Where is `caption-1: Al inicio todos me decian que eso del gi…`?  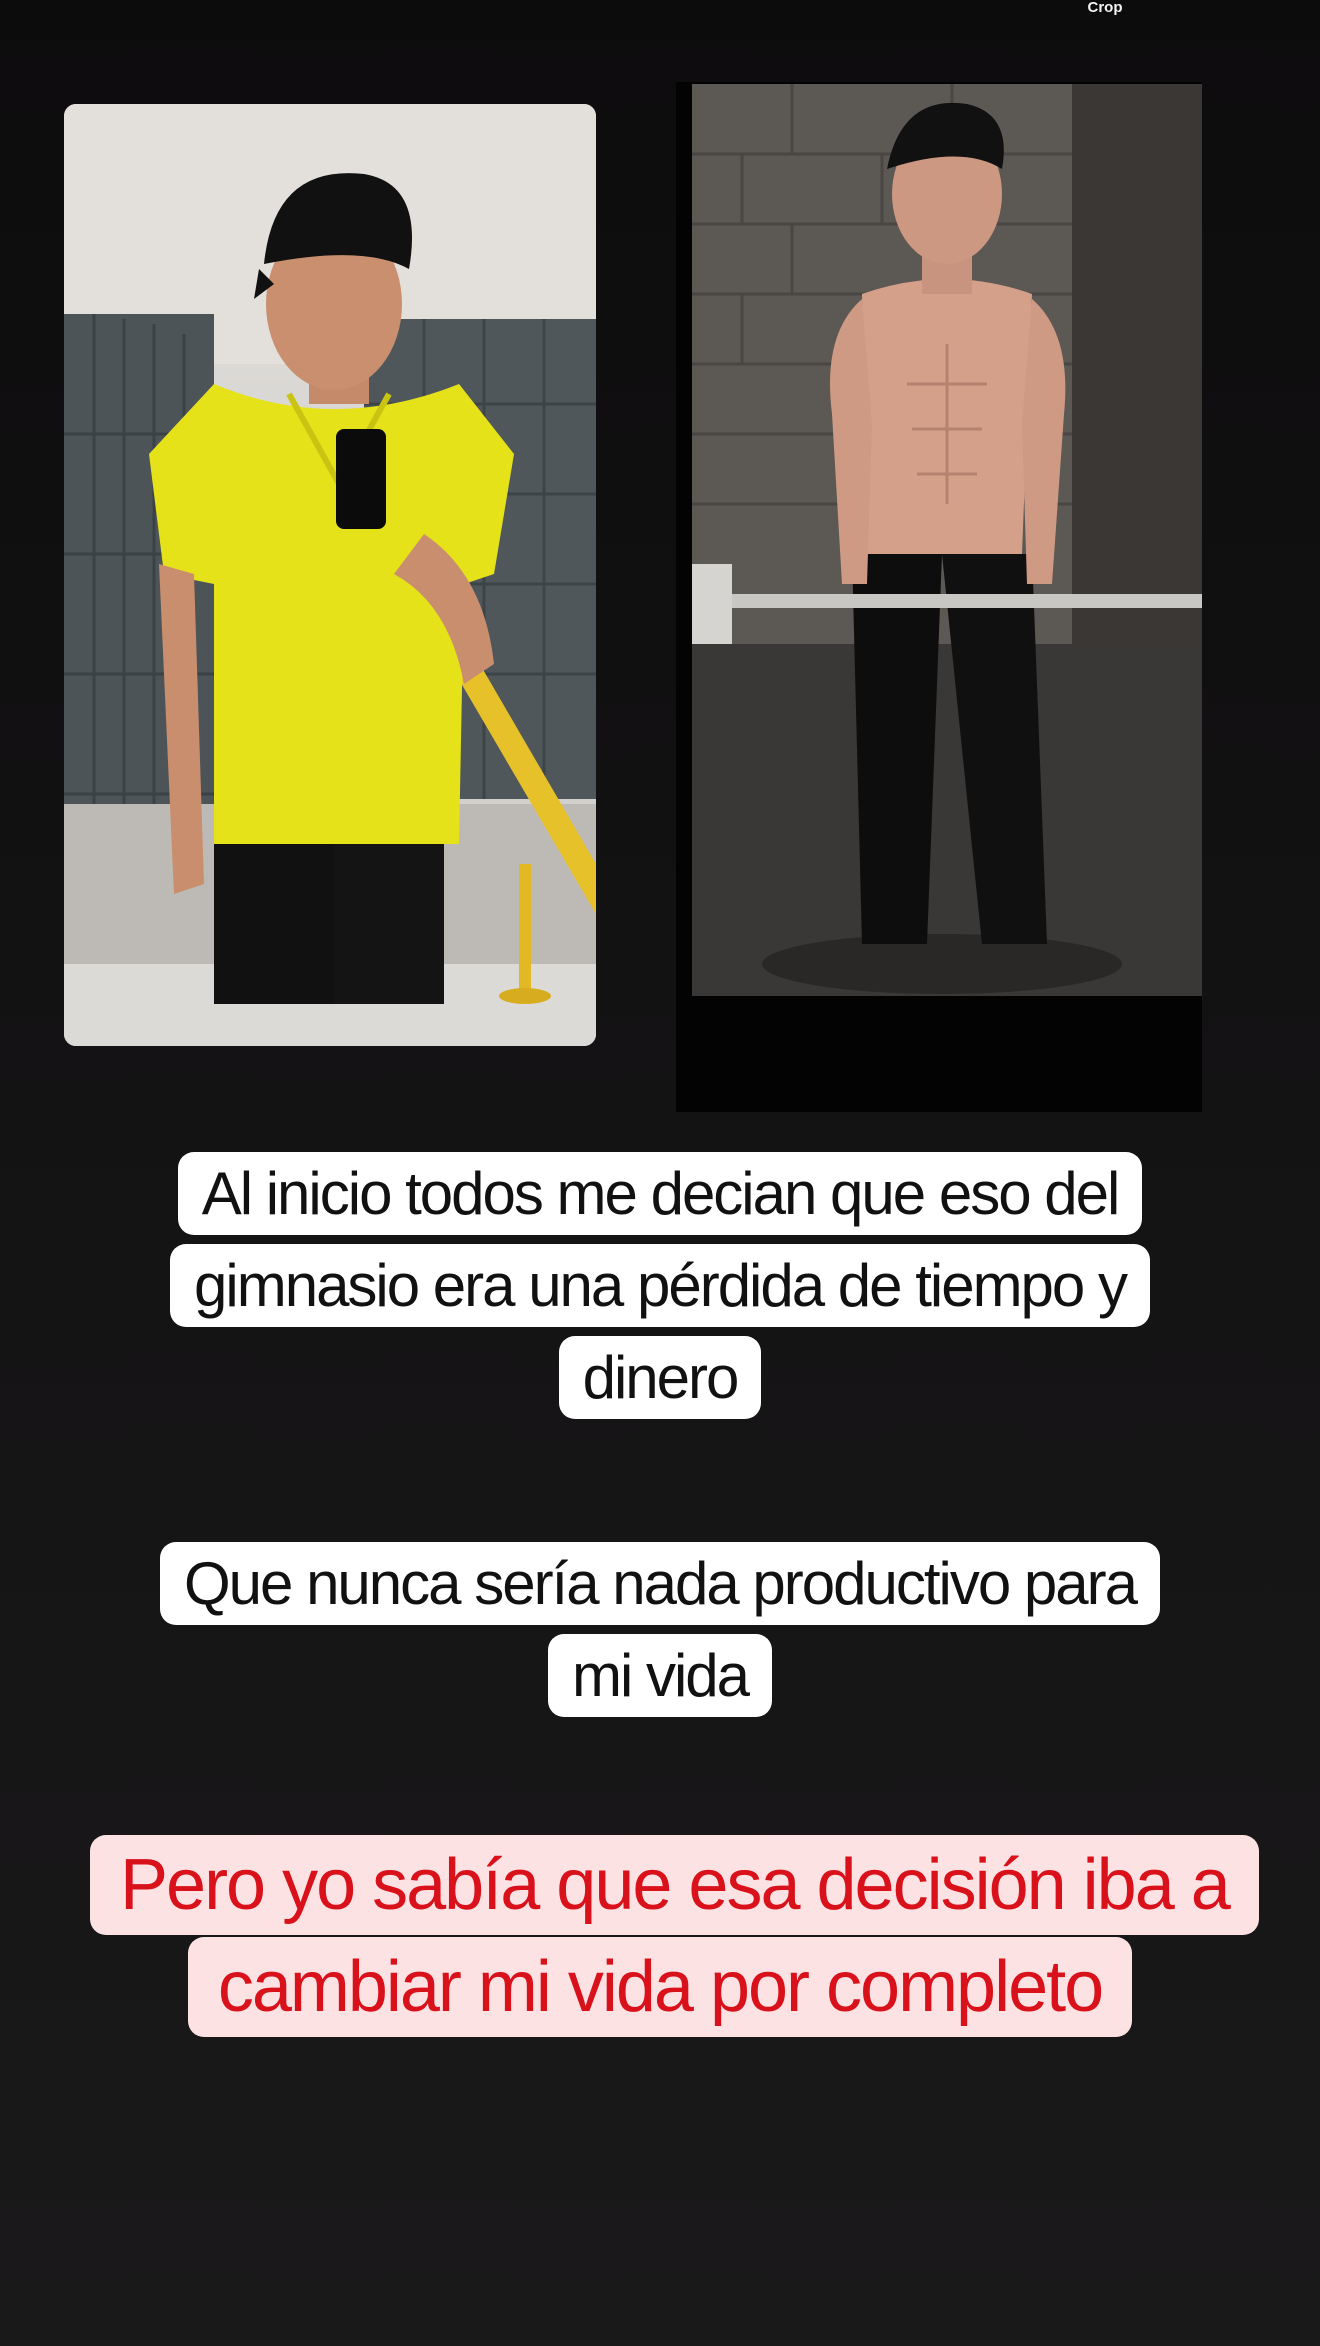 caption-1: Al inicio todos me decian que eso del gi… is located at coordinates (660, 1285).